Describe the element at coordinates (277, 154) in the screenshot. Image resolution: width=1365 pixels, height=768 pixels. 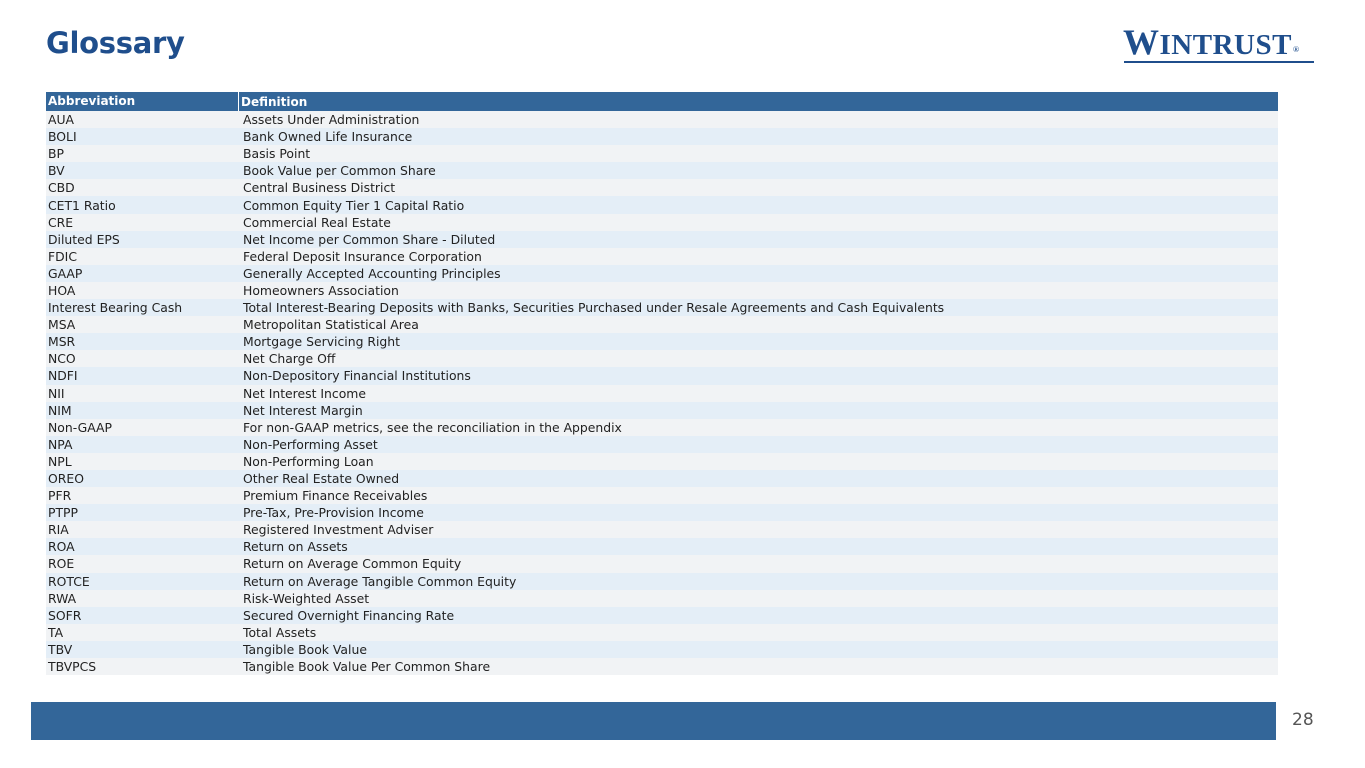
I see `definition-cell: Basis Point` at that location.